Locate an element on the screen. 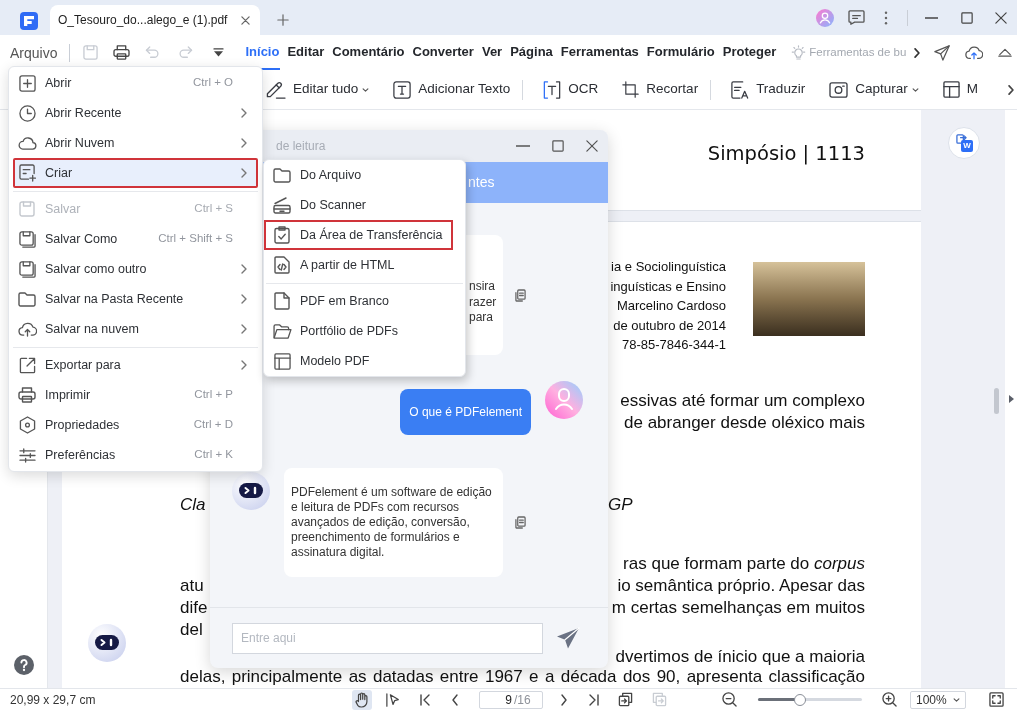  folder-icon is located at coordinates (27, 299).